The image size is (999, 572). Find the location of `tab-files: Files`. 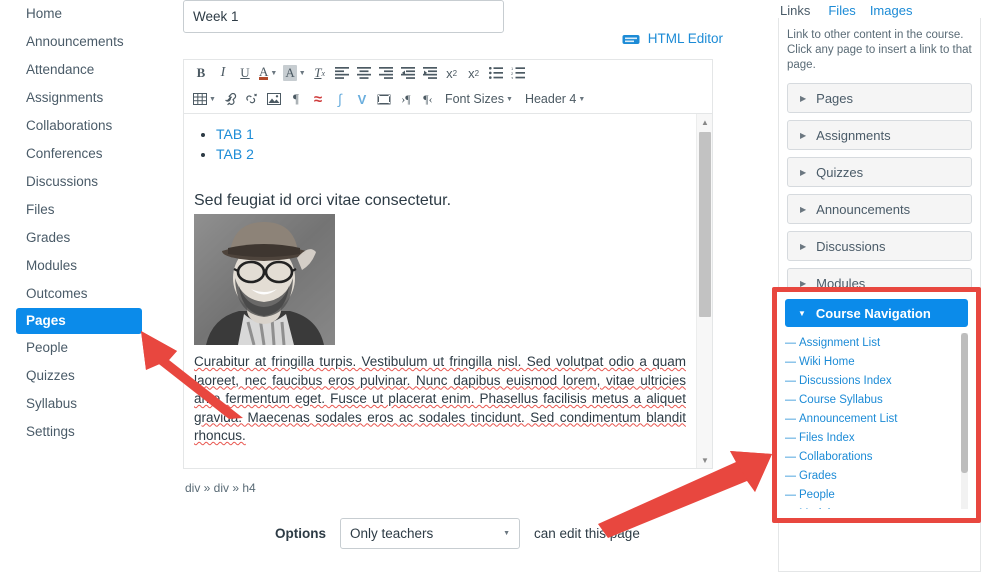

tab-files: Files is located at coordinates (848, 10).